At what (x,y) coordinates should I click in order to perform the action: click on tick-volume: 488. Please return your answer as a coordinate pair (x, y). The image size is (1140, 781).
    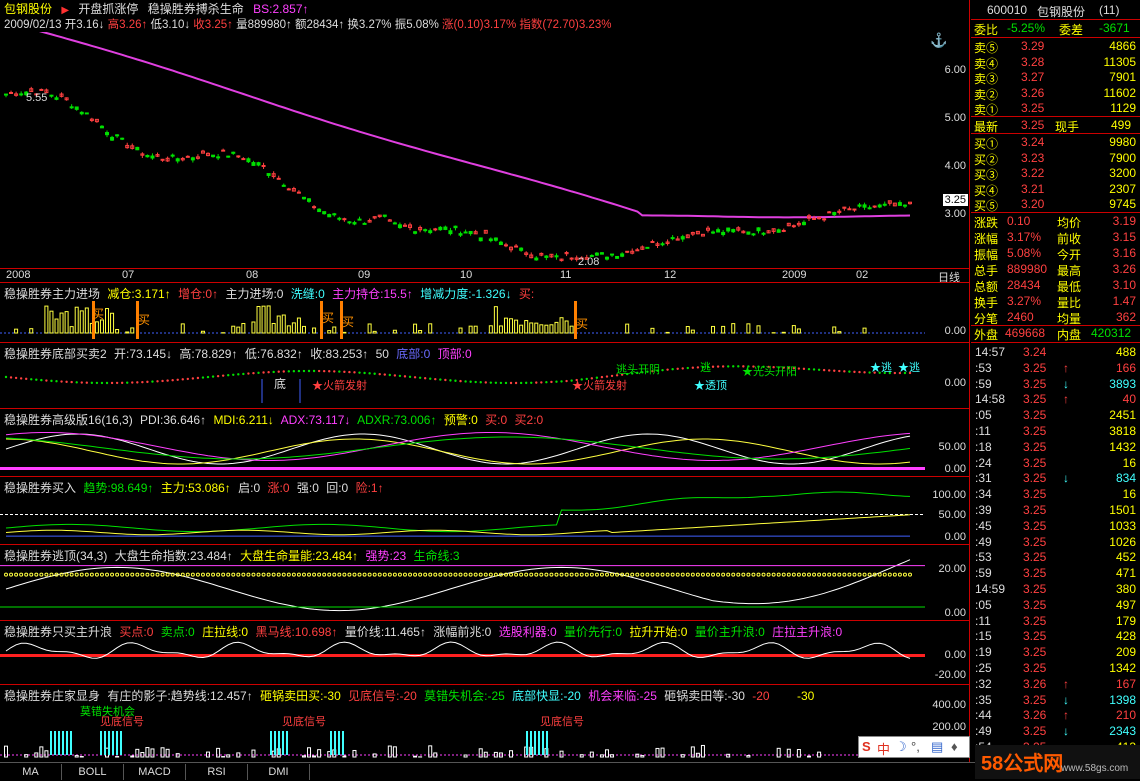
    Looking at the image, I should click on (1125, 352).